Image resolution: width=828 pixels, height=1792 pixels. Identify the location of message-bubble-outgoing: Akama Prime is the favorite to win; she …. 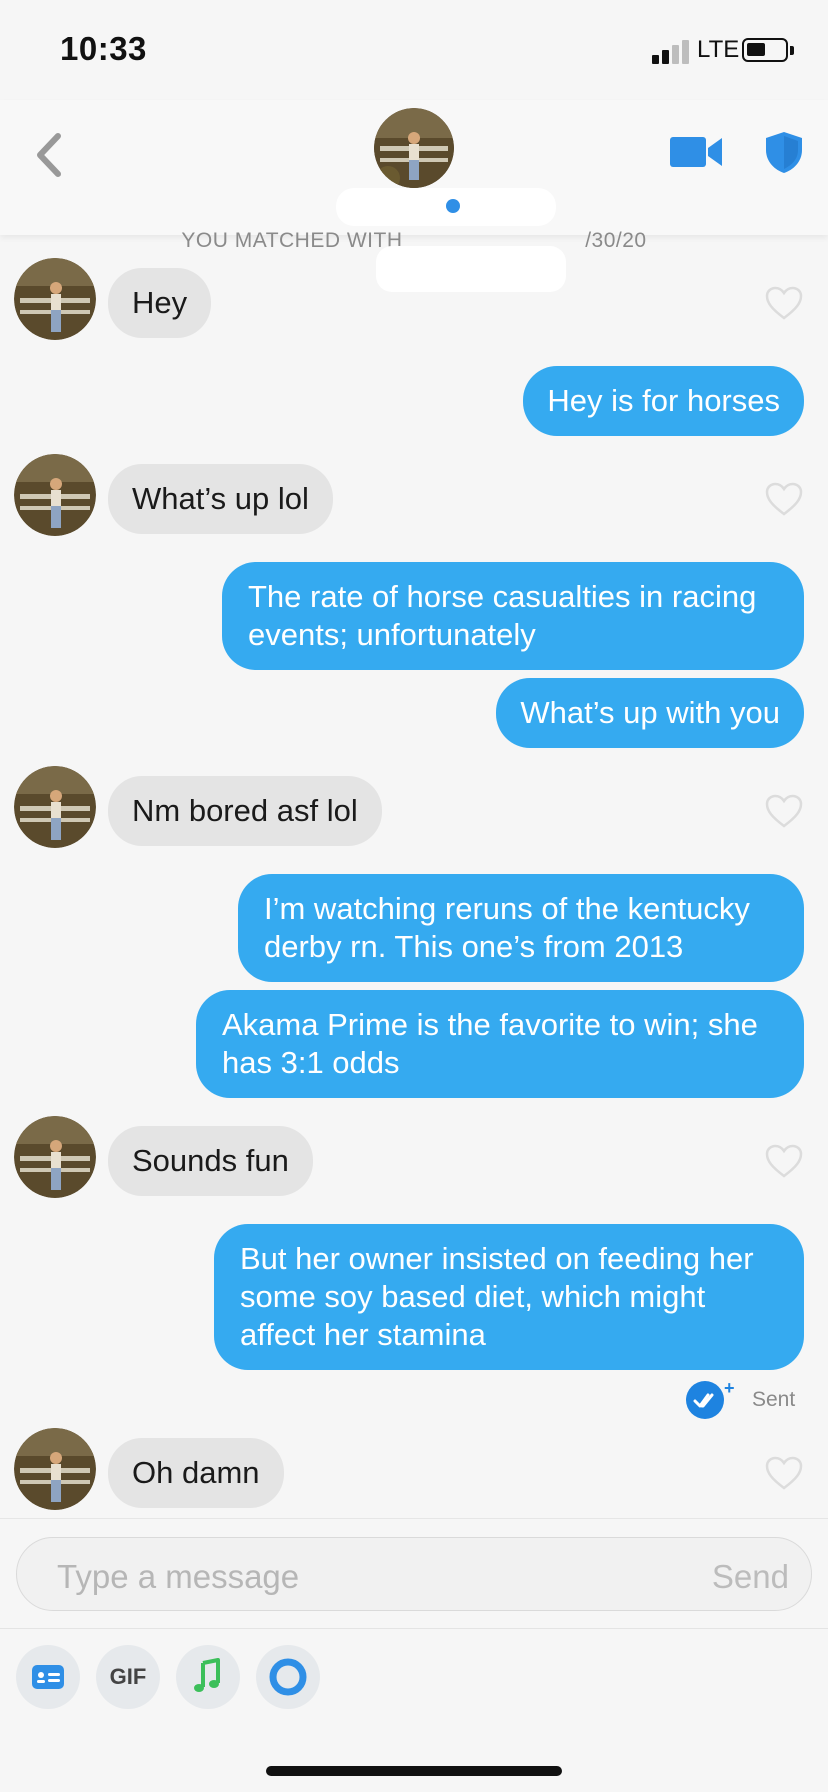
(500, 1044).